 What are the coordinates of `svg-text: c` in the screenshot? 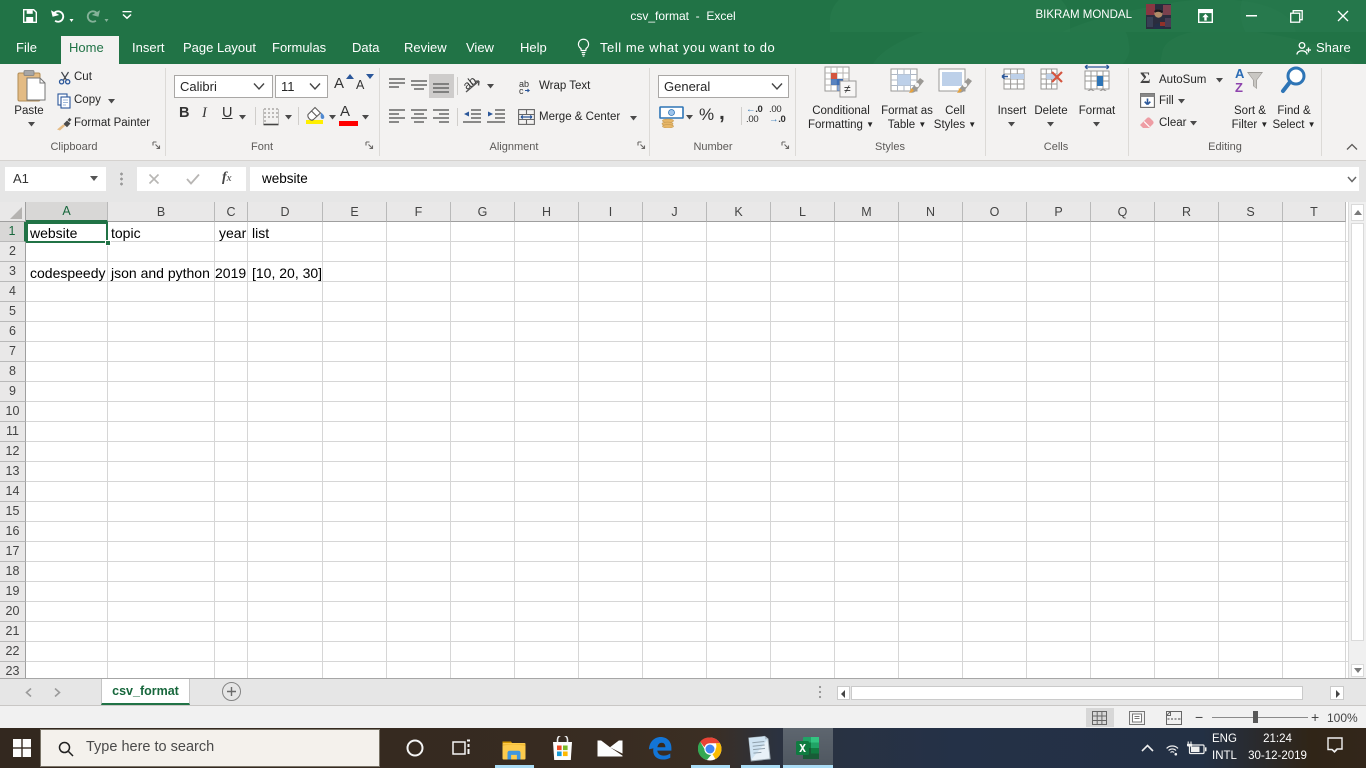 It's located at (521, 90).